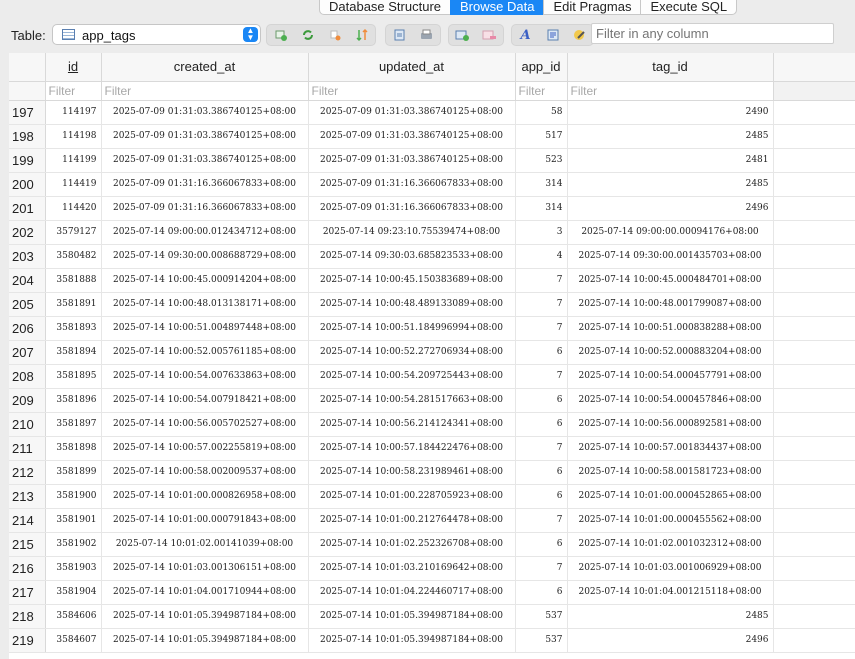 This screenshot has width=855, height=659. What do you see at coordinates (540, 90) in the screenshot?
I see `filter-input-app-id` at bounding box center [540, 90].